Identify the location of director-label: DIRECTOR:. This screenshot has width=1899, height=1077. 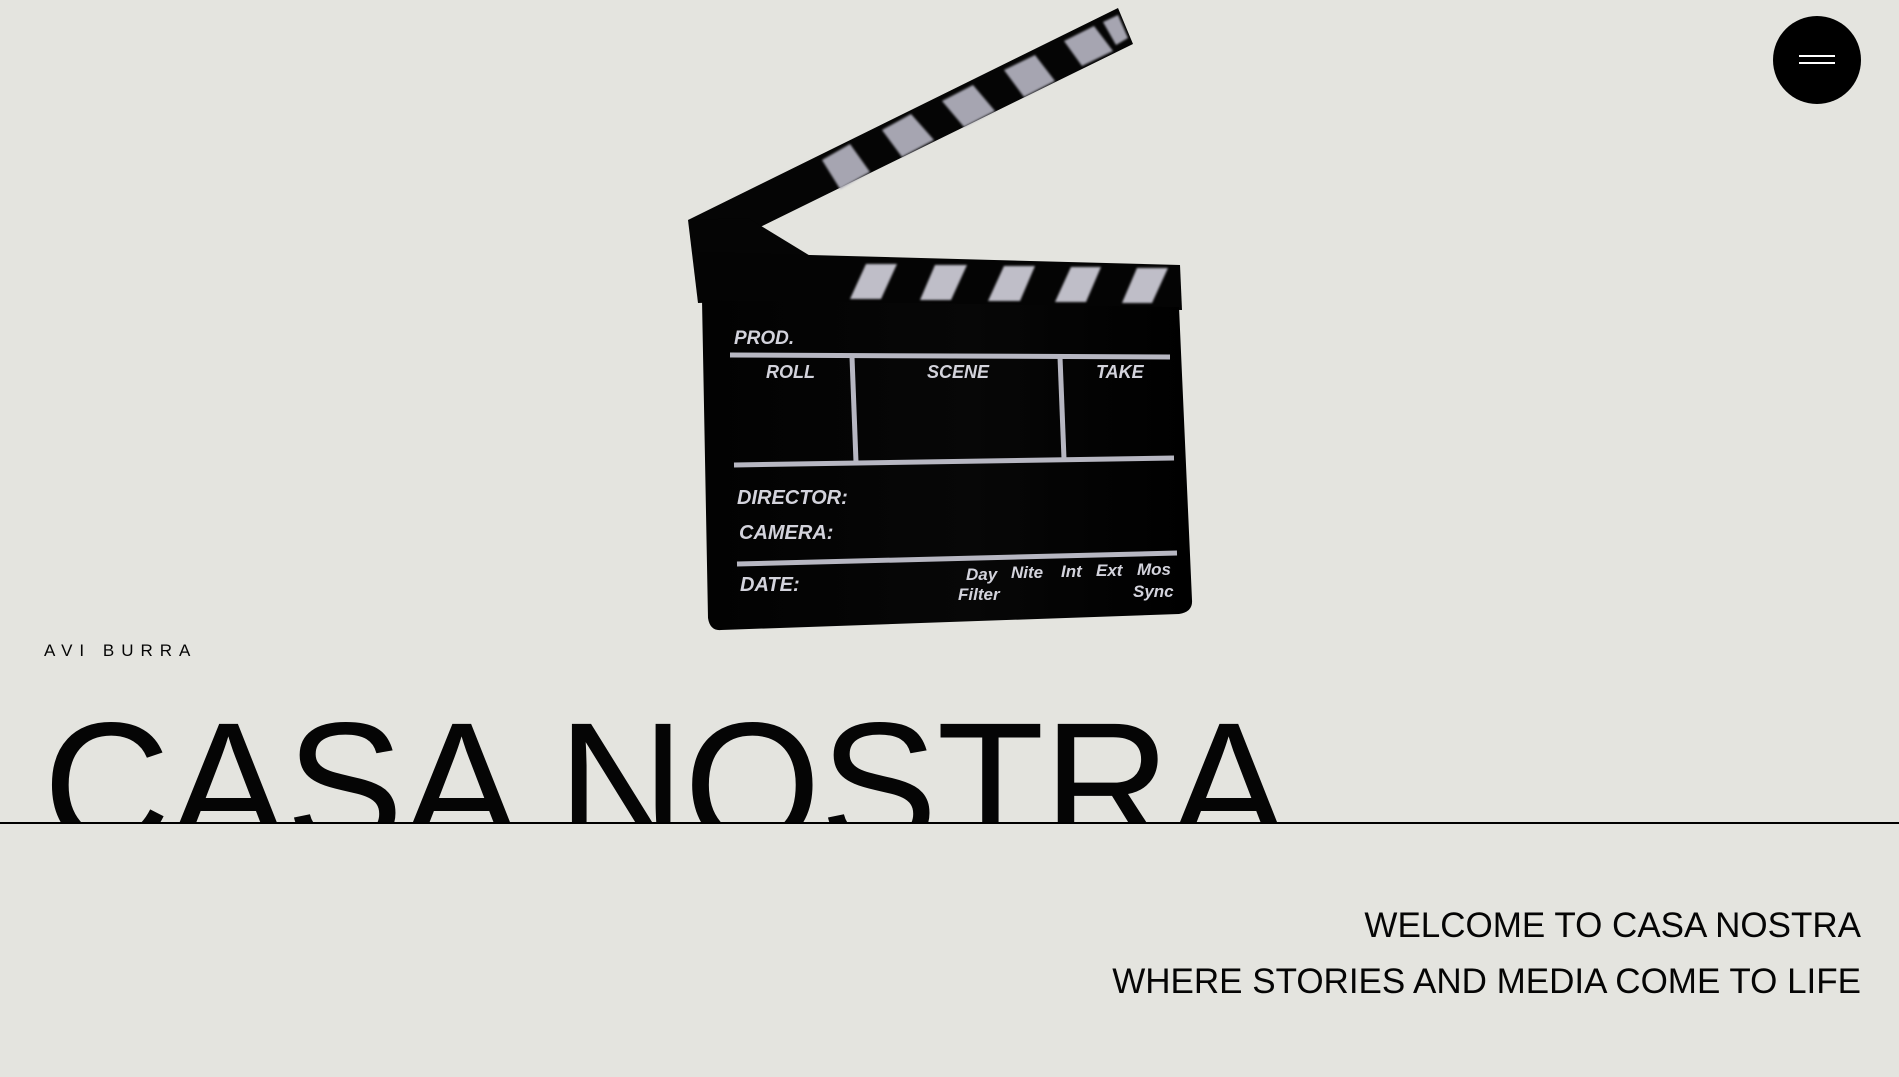
(792, 498).